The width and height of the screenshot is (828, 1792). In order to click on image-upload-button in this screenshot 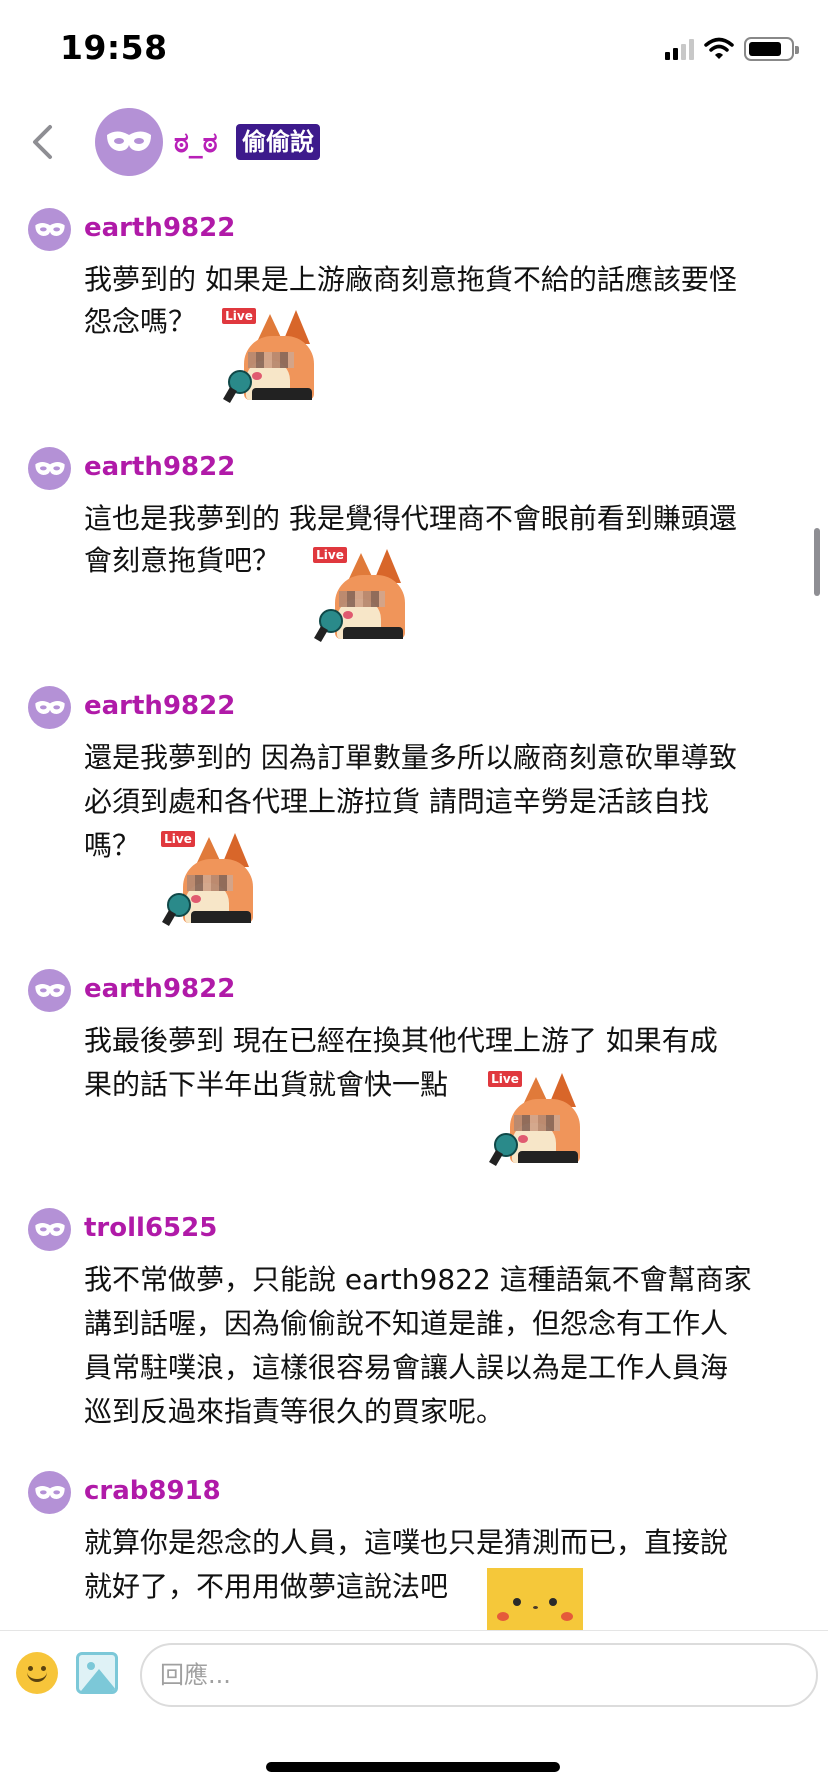, I will do `click(97, 1673)`.